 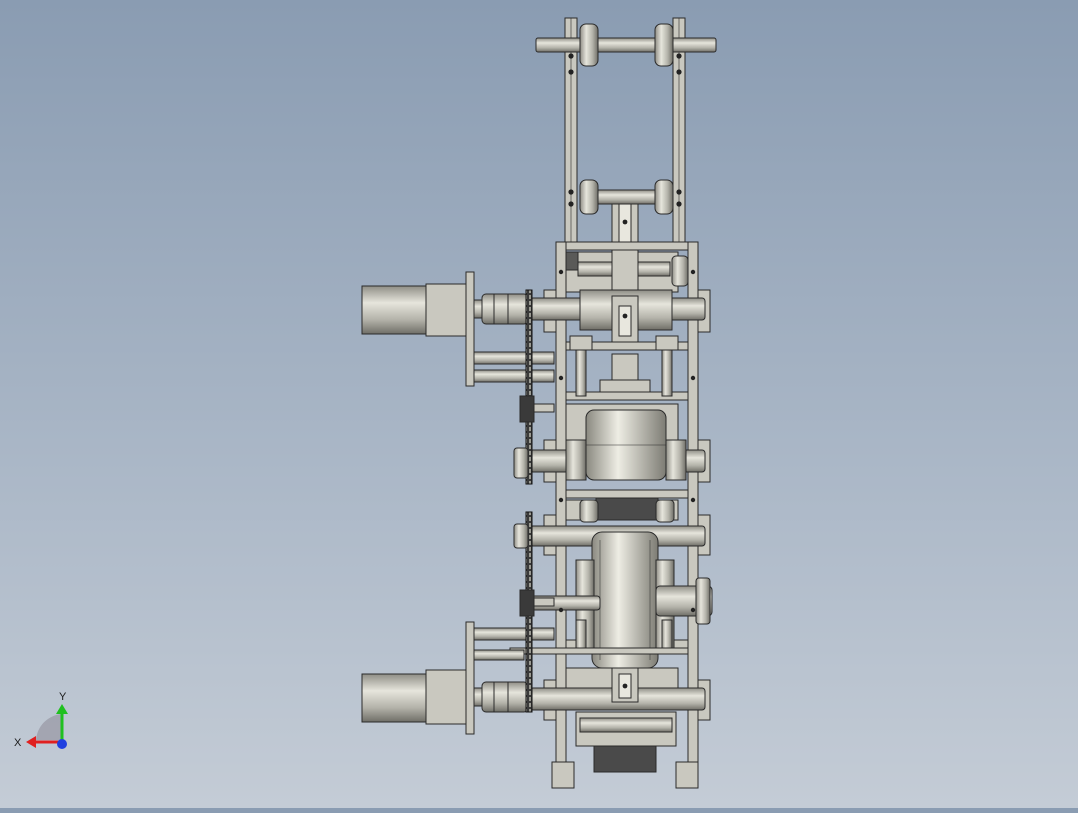 What do you see at coordinates (704, 505) in the screenshot?
I see `right-bearing-flanges` at bounding box center [704, 505].